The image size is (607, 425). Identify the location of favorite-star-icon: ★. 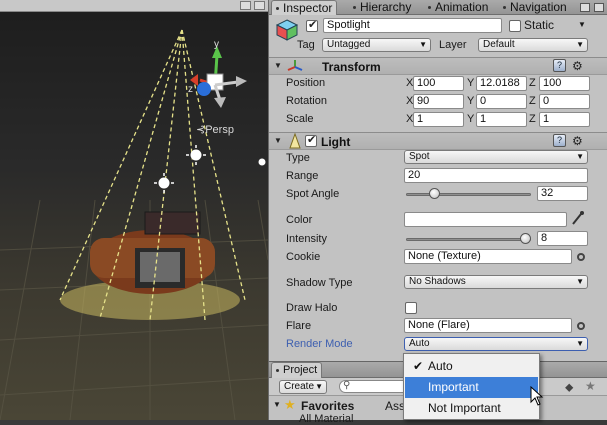
(590, 386).